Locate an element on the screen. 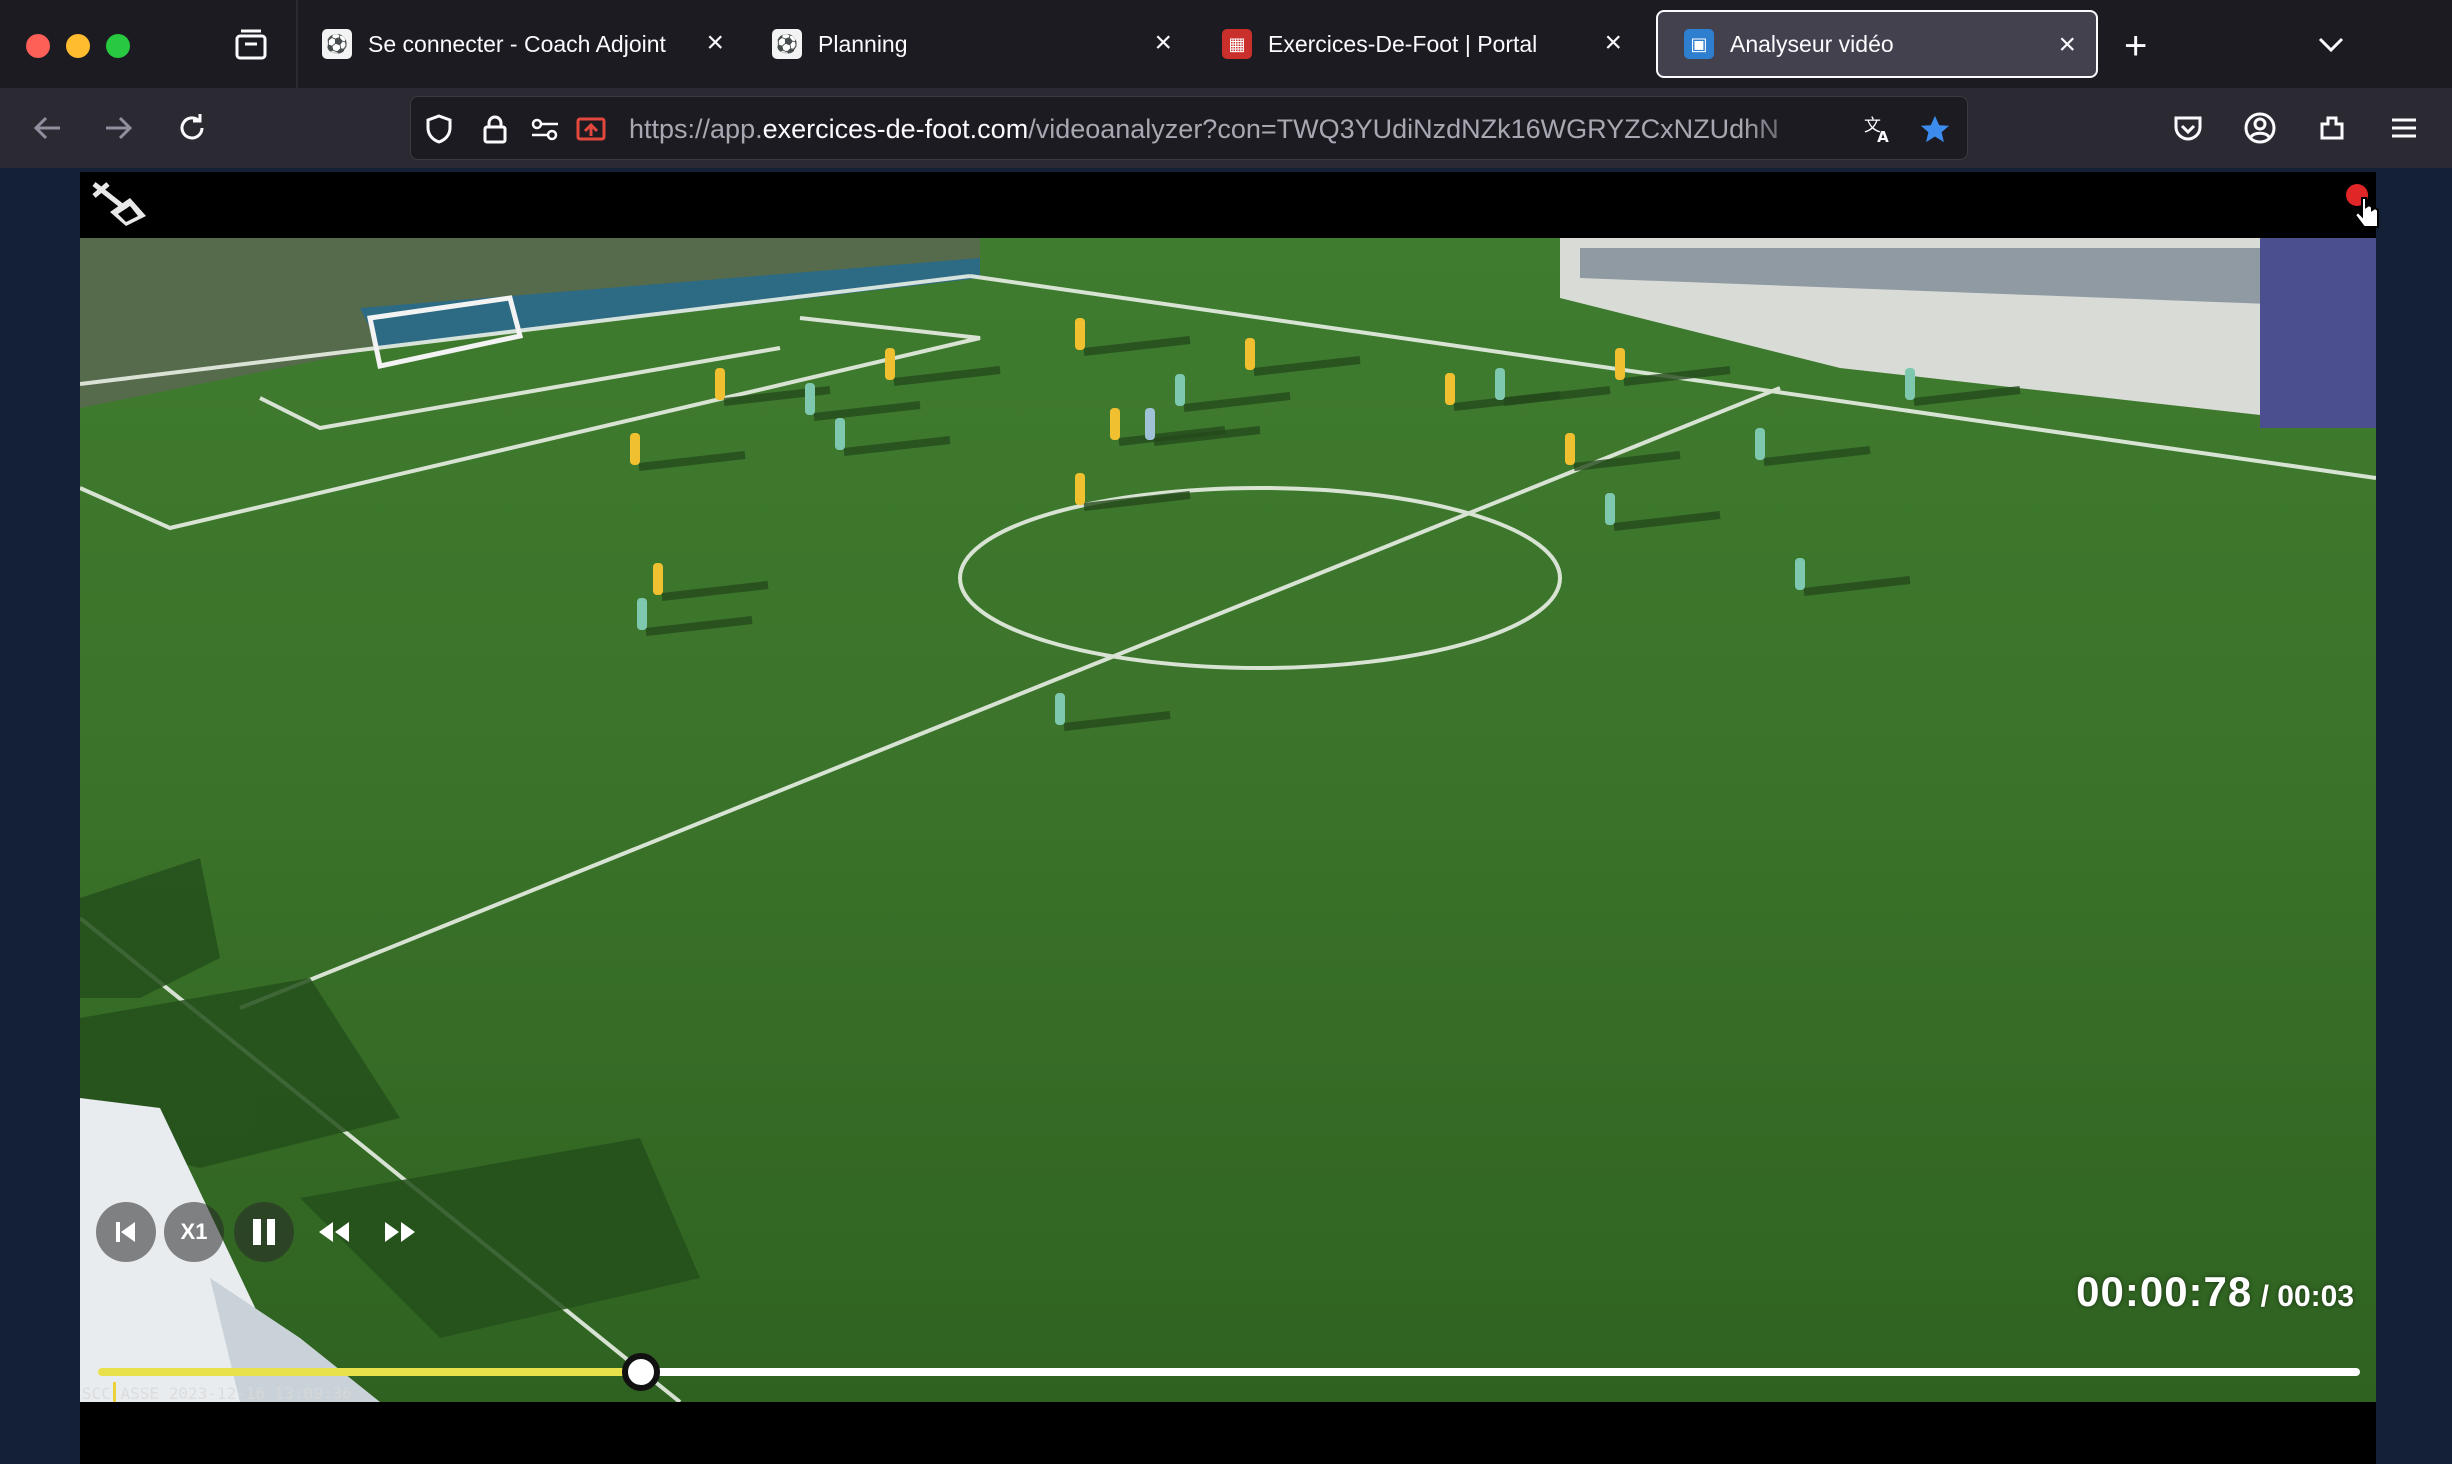  translate-icon: 文A is located at coordinates (1879, 129).